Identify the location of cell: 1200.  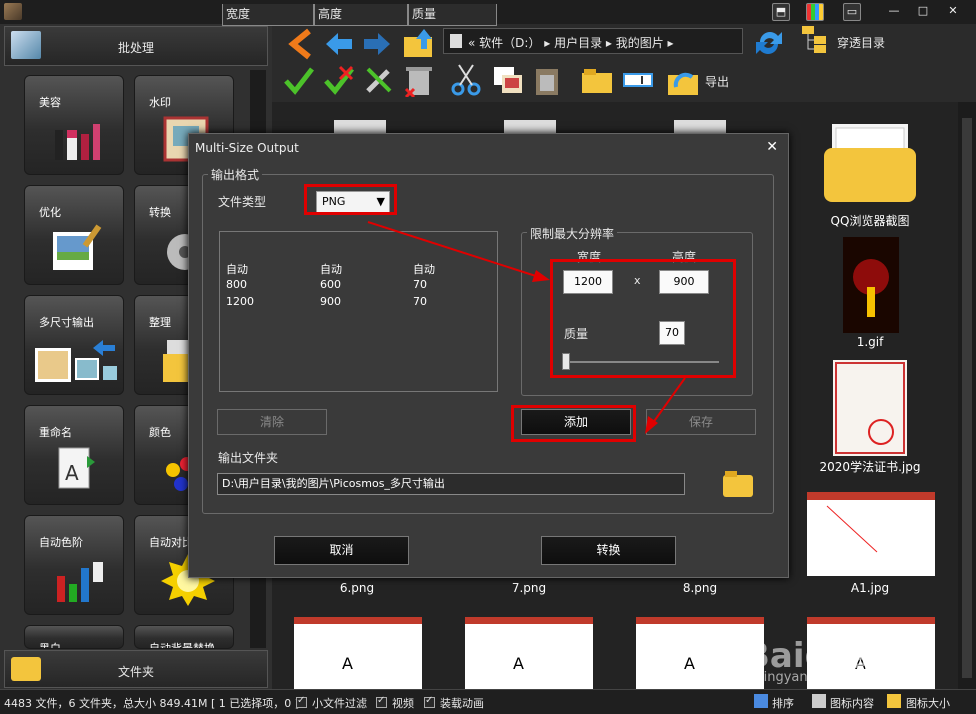
(240, 301).